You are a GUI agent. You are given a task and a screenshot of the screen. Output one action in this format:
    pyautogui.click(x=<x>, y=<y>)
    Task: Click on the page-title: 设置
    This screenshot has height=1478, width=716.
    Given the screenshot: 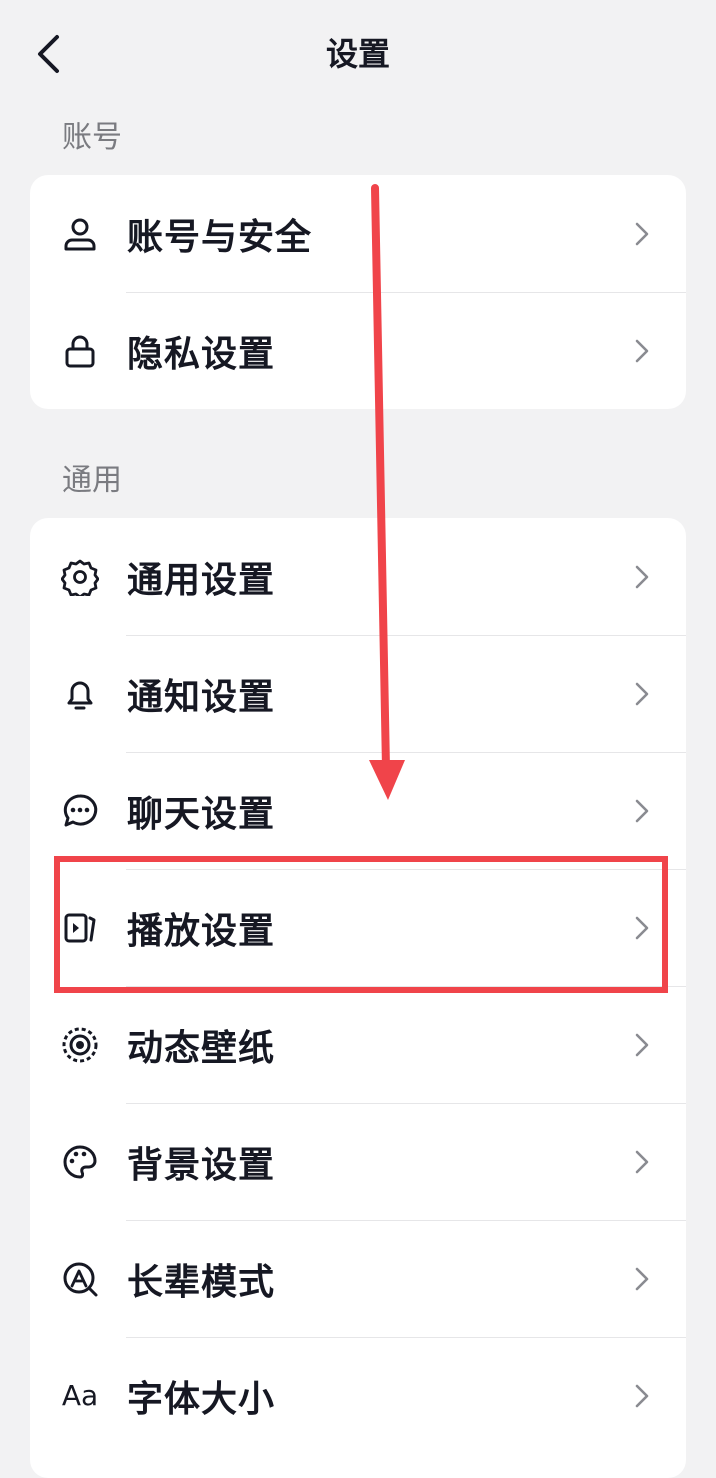 What is the action you would take?
    pyautogui.click(x=357, y=54)
    